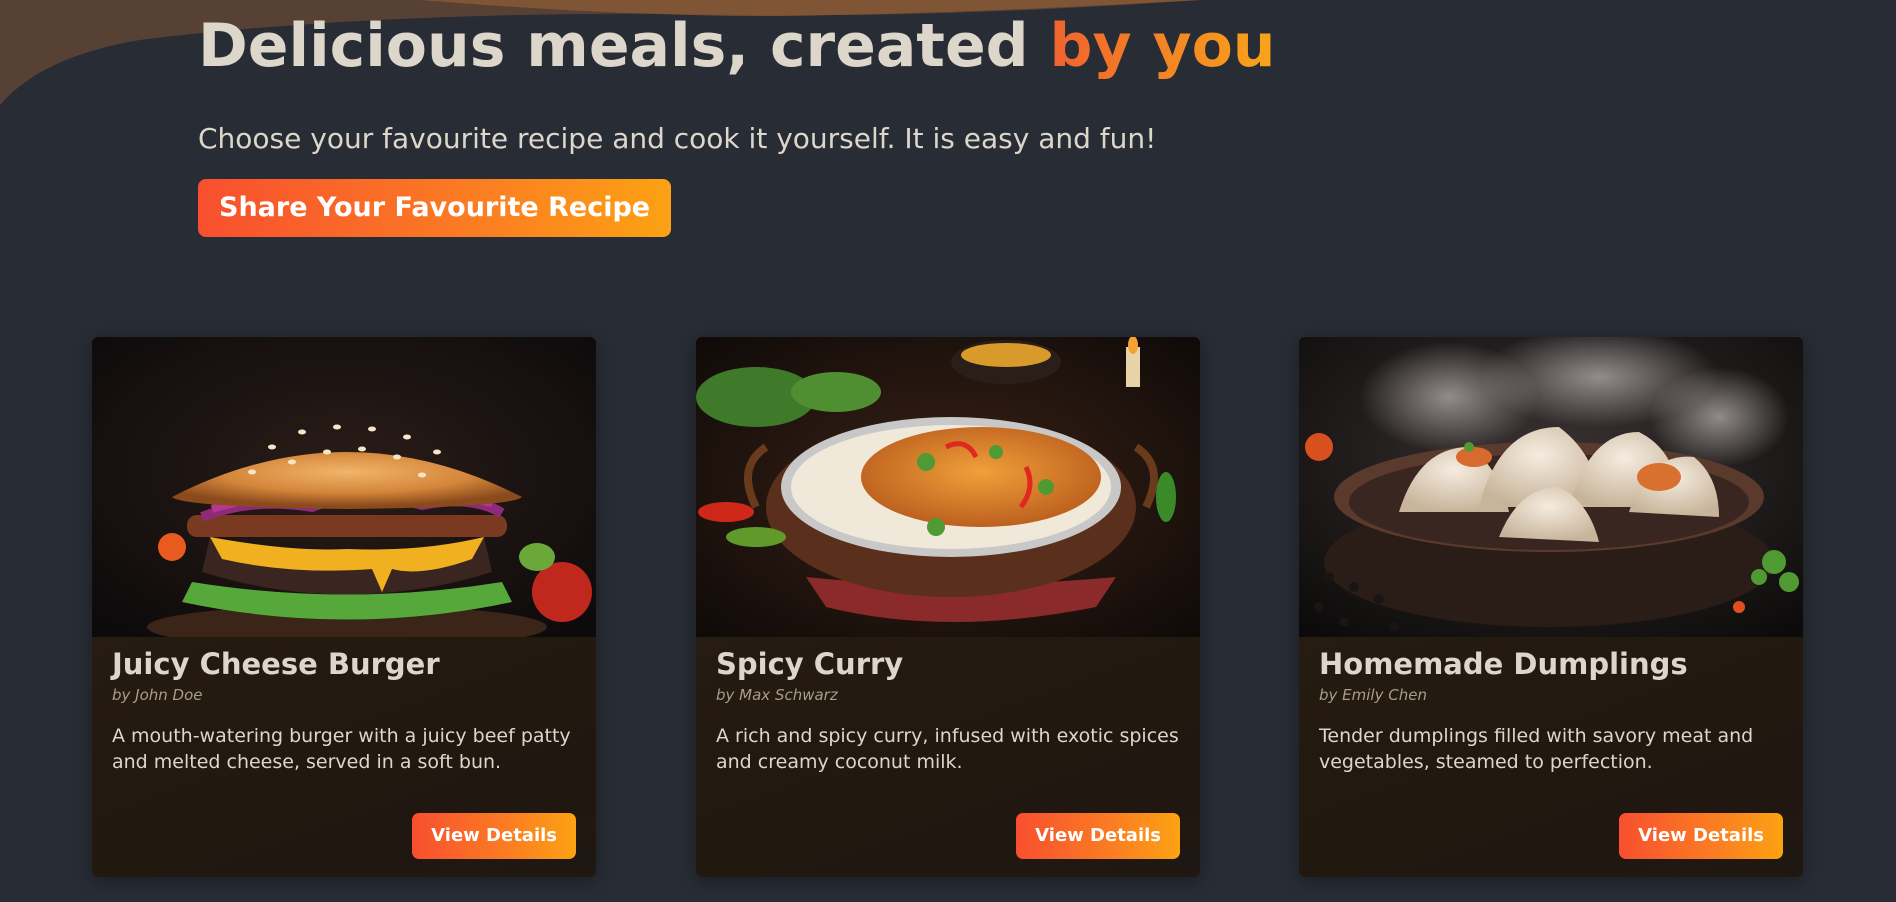 Image resolution: width=1896 pixels, height=902 pixels. Describe the element at coordinates (948, 487) in the screenshot. I see `curry-photo` at that location.